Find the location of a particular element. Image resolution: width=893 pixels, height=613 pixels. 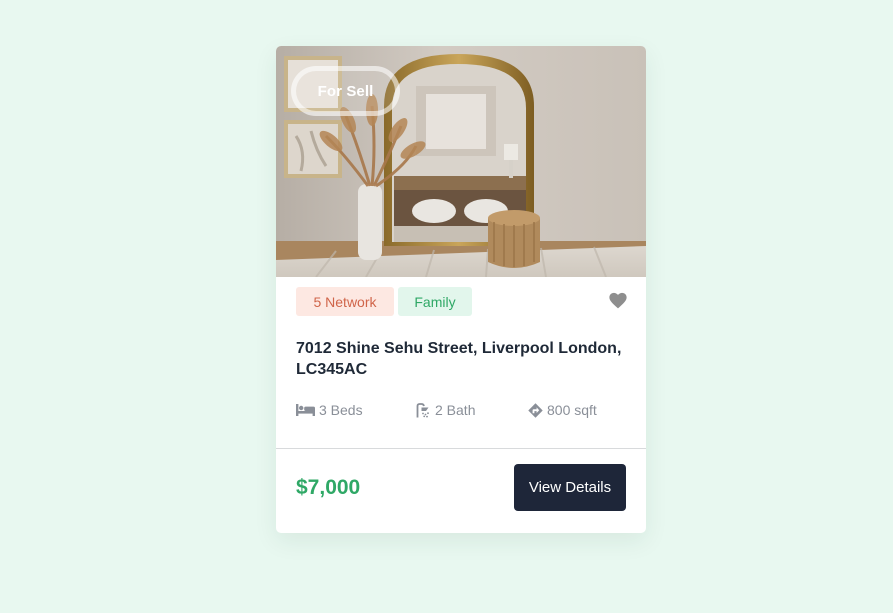

heart-icon is located at coordinates (618, 300).